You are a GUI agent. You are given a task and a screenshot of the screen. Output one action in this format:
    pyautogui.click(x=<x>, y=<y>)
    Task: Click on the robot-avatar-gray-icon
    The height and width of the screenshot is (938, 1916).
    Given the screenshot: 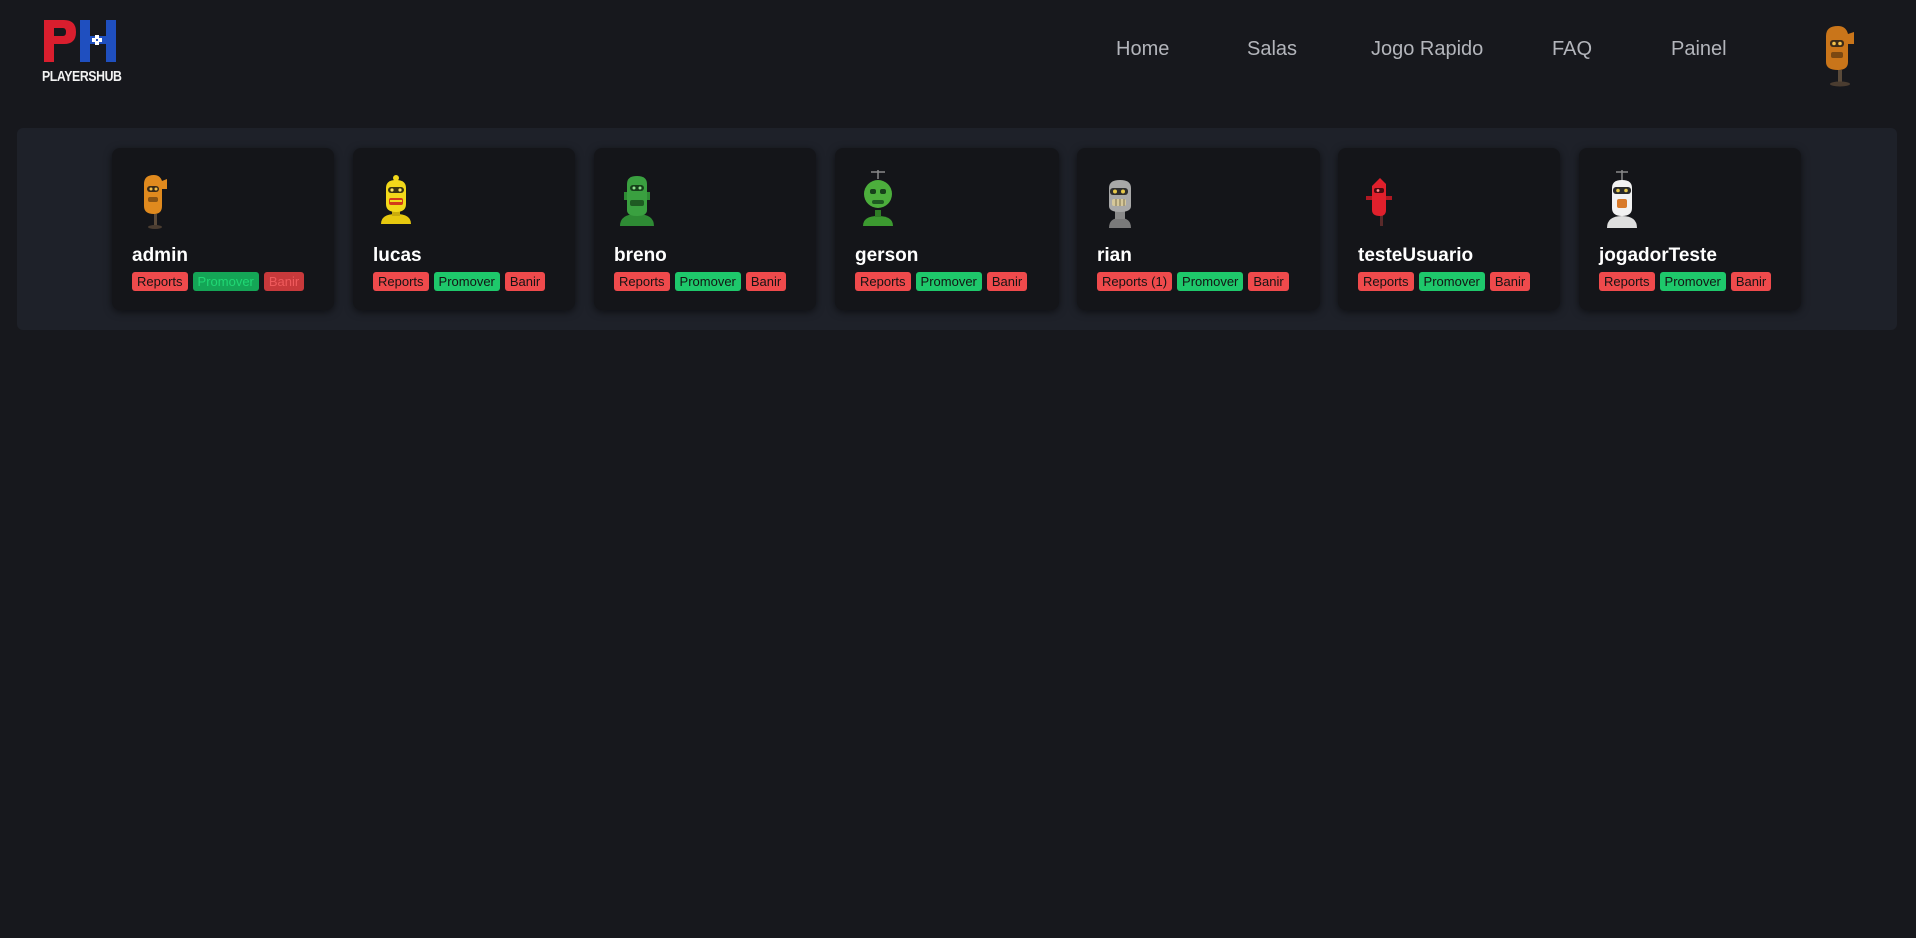 What is the action you would take?
    pyautogui.click(x=1120, y=201)
    